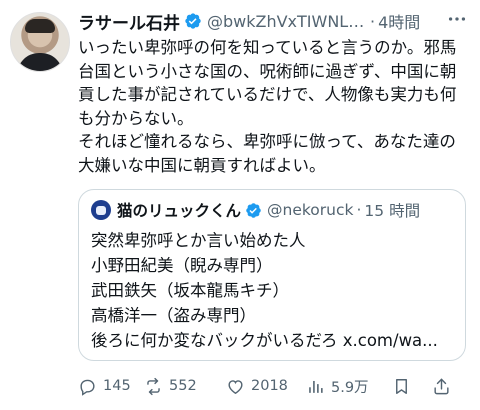 The width and height of the screenshot is (480, 410). Describe the element at coordinates (40, 42) in the screenshot. I see `author-avatar` at that location.